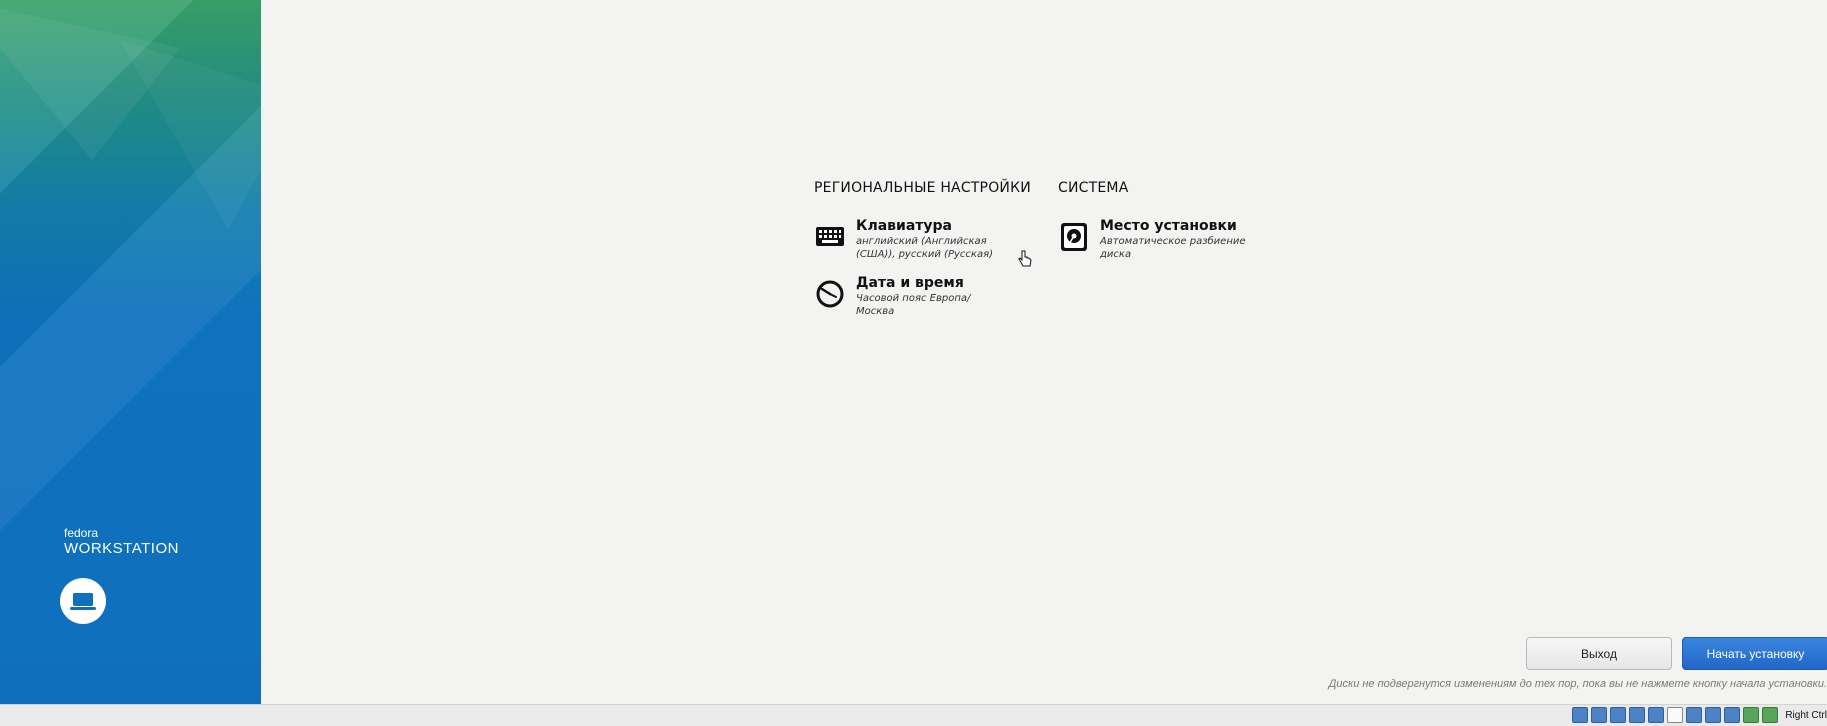 This screenshot has width=1827, height=726. I want to click on audio-icon, so click(1618, 715).